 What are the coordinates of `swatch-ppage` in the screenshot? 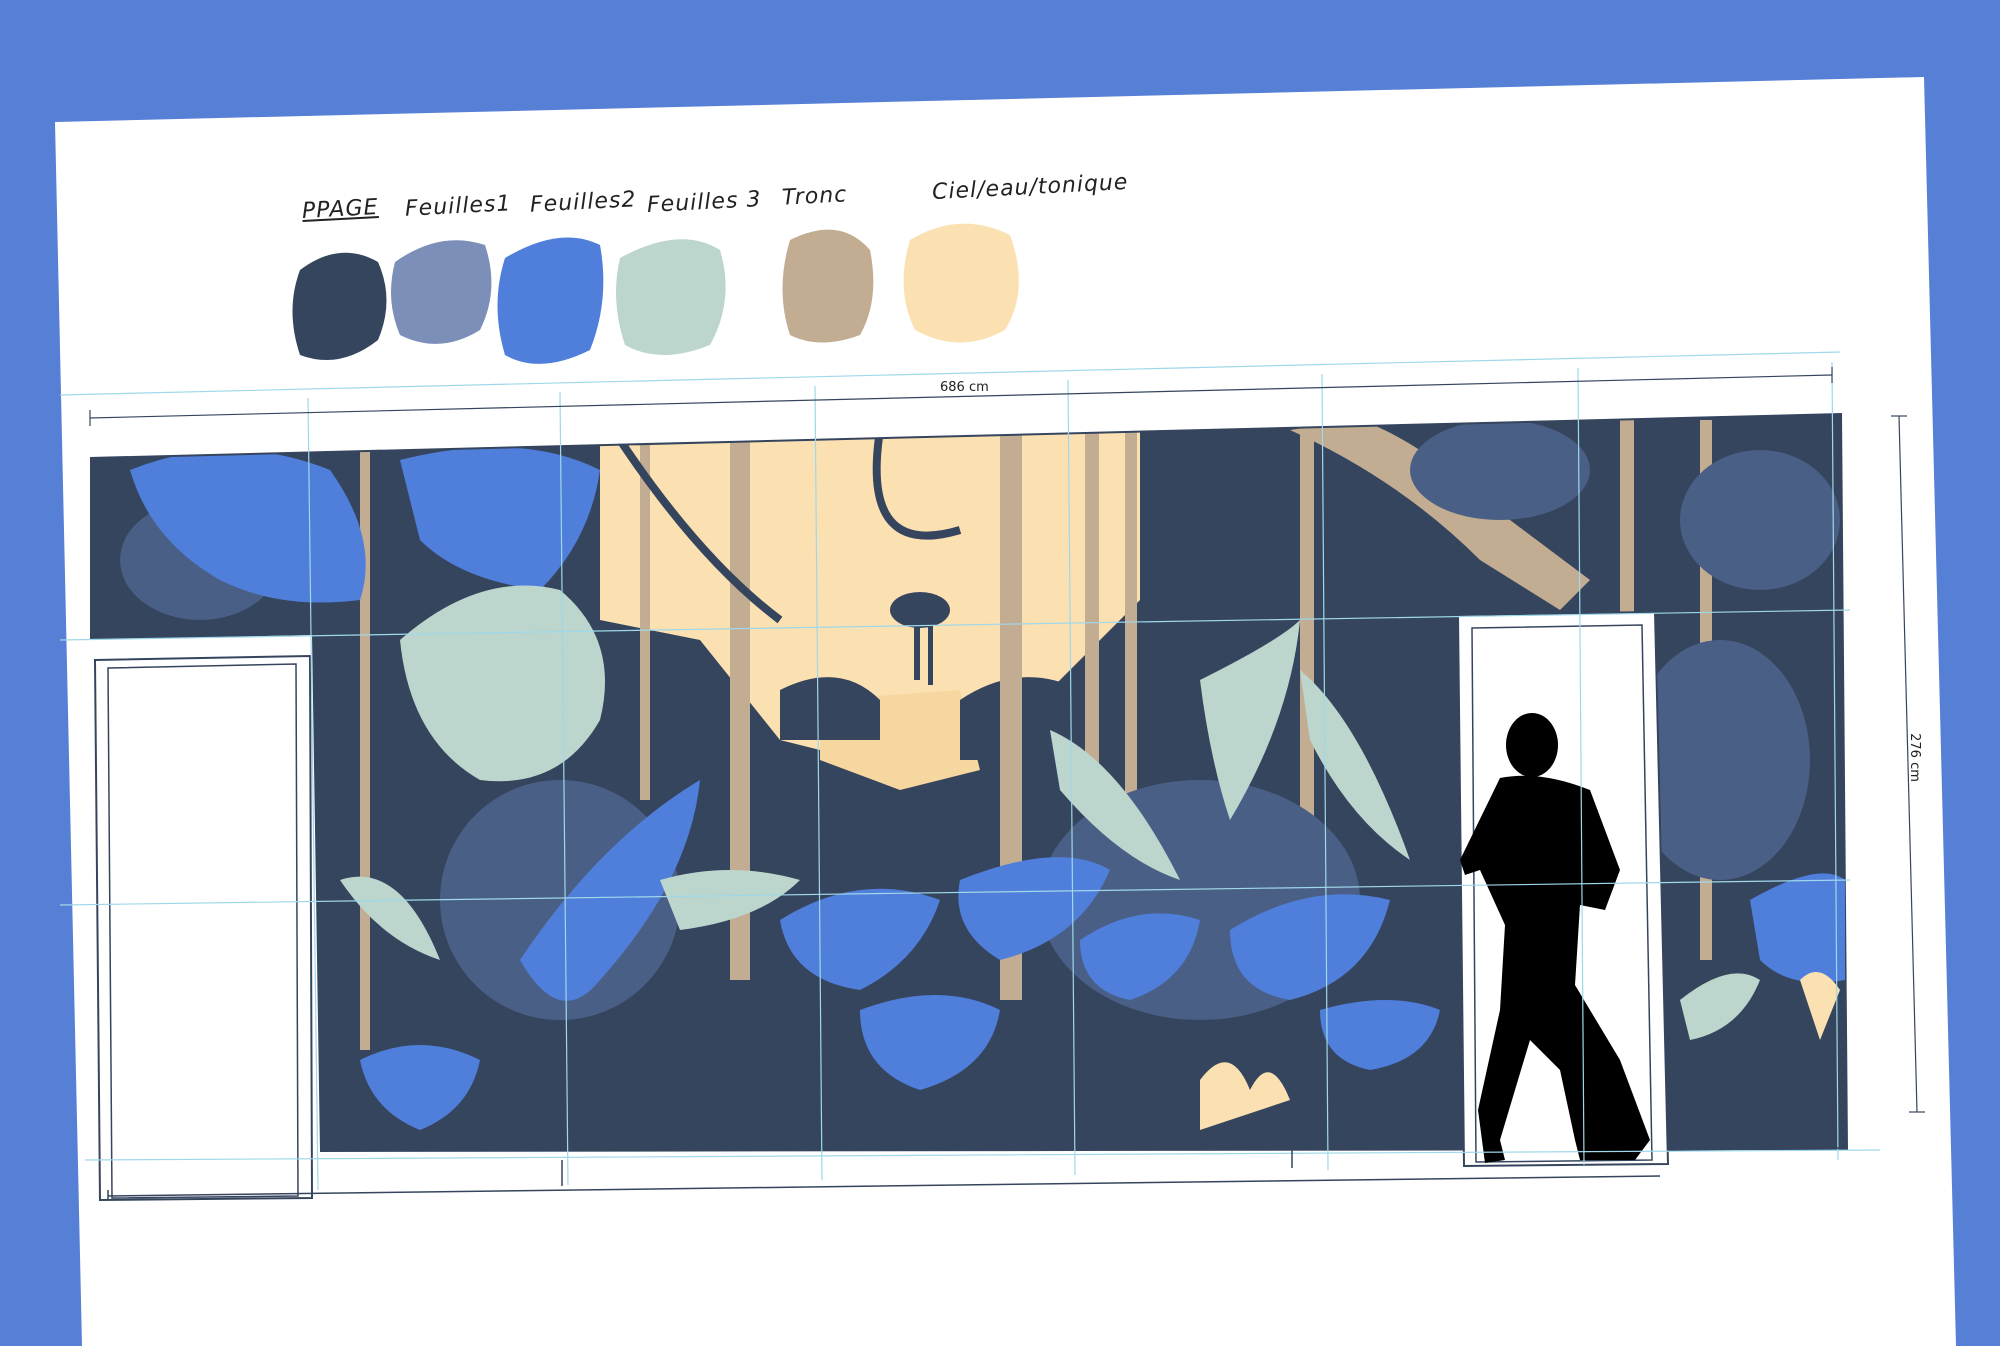 It's located at (339, 306).